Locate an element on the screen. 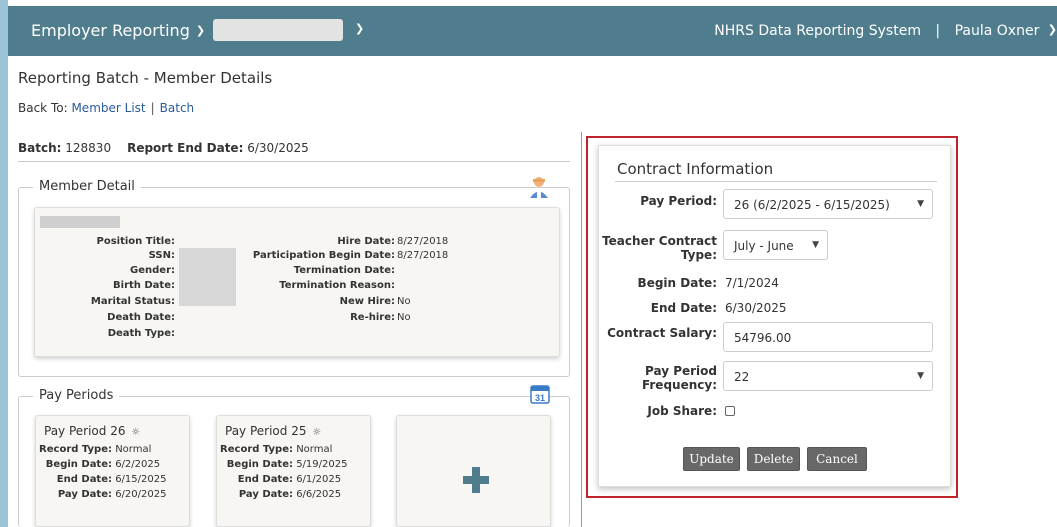 This screenshot has height=527, width=1057. batch-label: Batch: is located at coordinates (40, 148).